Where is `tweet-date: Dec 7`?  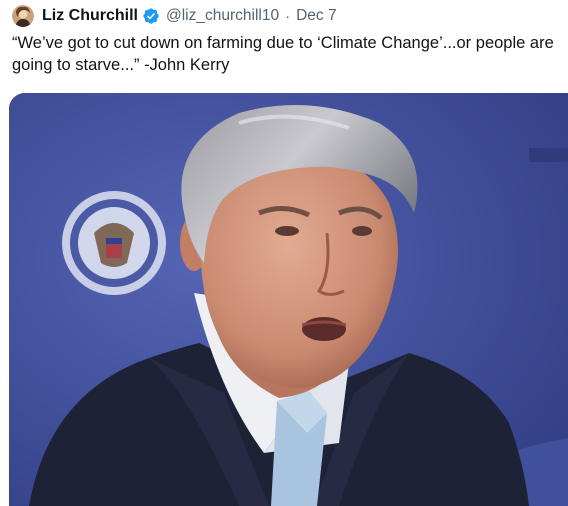 tweet-date: Dec 7 is located at coordinates (316, 16).